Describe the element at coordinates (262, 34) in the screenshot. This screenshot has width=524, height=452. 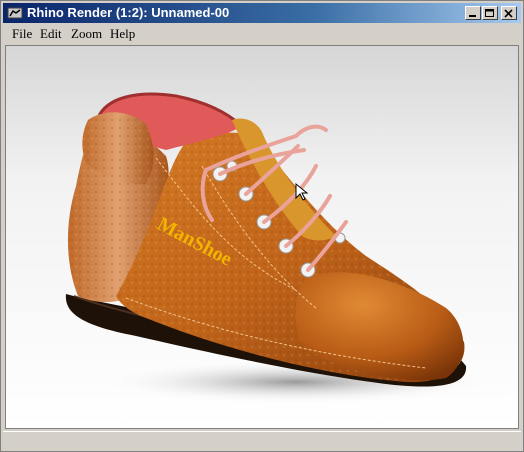
I see `menu-bar: File Edit Zoom Help` at that location.